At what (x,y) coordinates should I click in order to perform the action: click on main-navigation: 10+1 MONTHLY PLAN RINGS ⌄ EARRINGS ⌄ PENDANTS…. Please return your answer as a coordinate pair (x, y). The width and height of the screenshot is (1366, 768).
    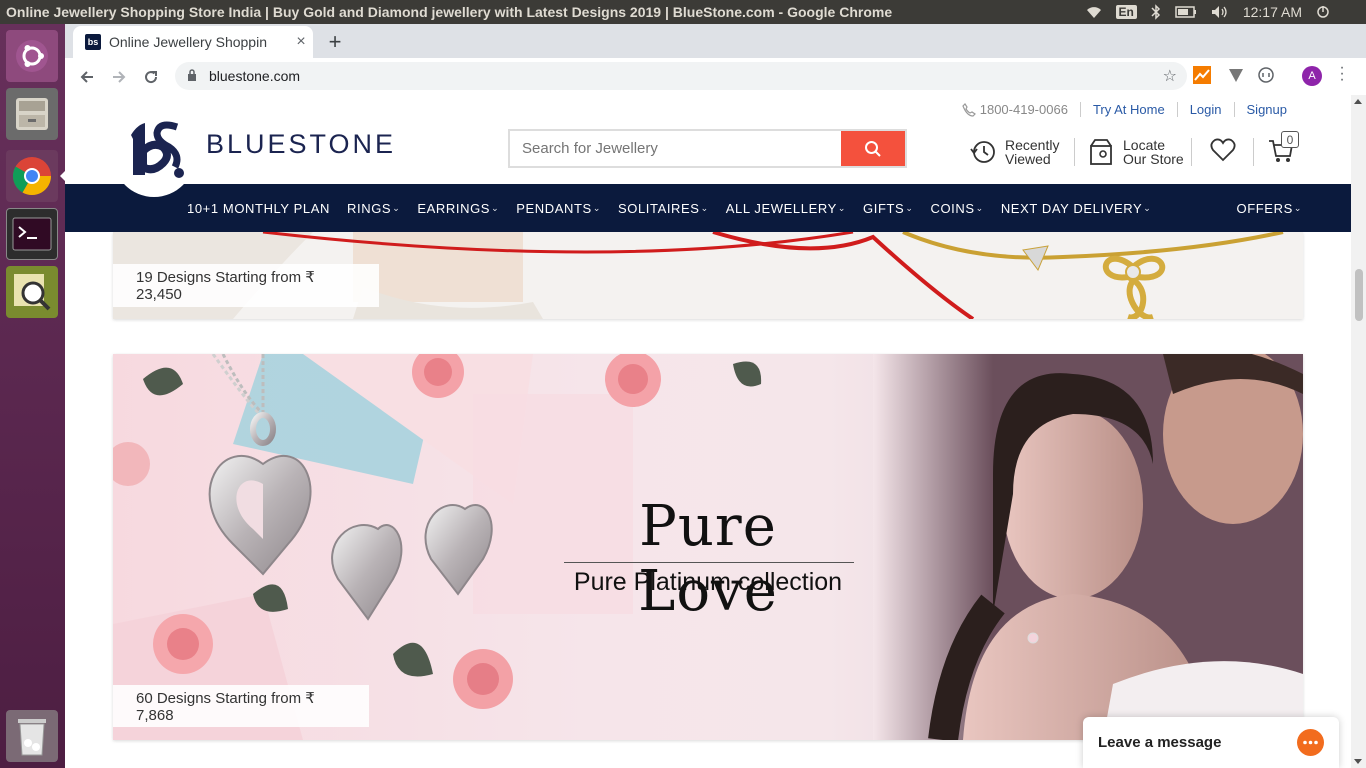
    Looking at the image, I should click on (708, 208).